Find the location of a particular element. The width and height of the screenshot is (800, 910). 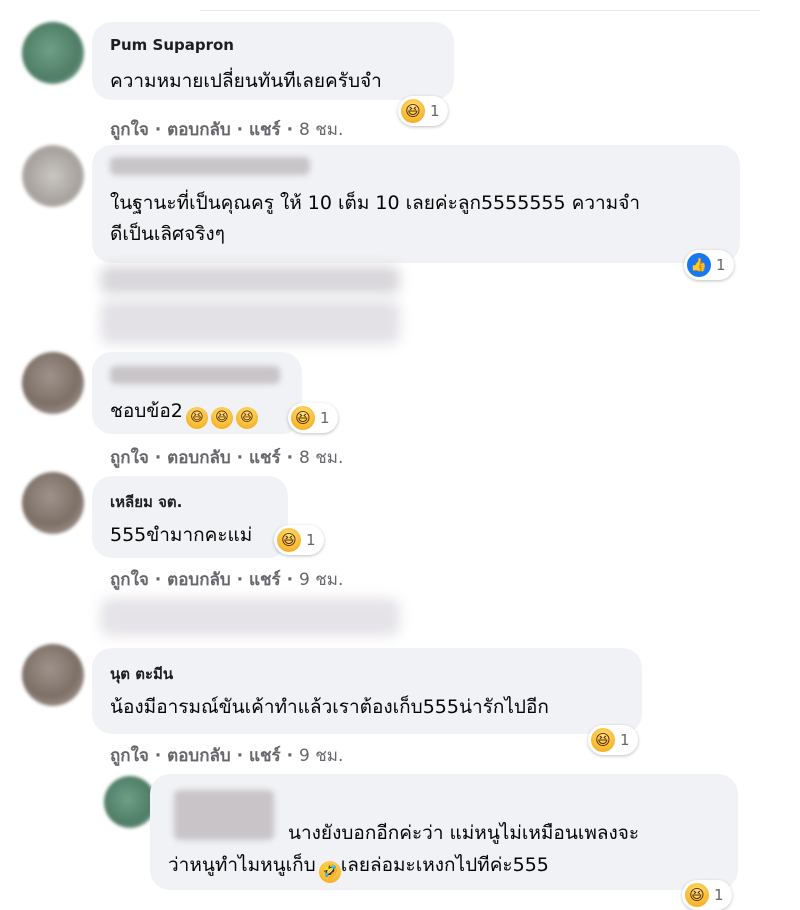

previous-comment-divider is located at coordinates (480, 5).